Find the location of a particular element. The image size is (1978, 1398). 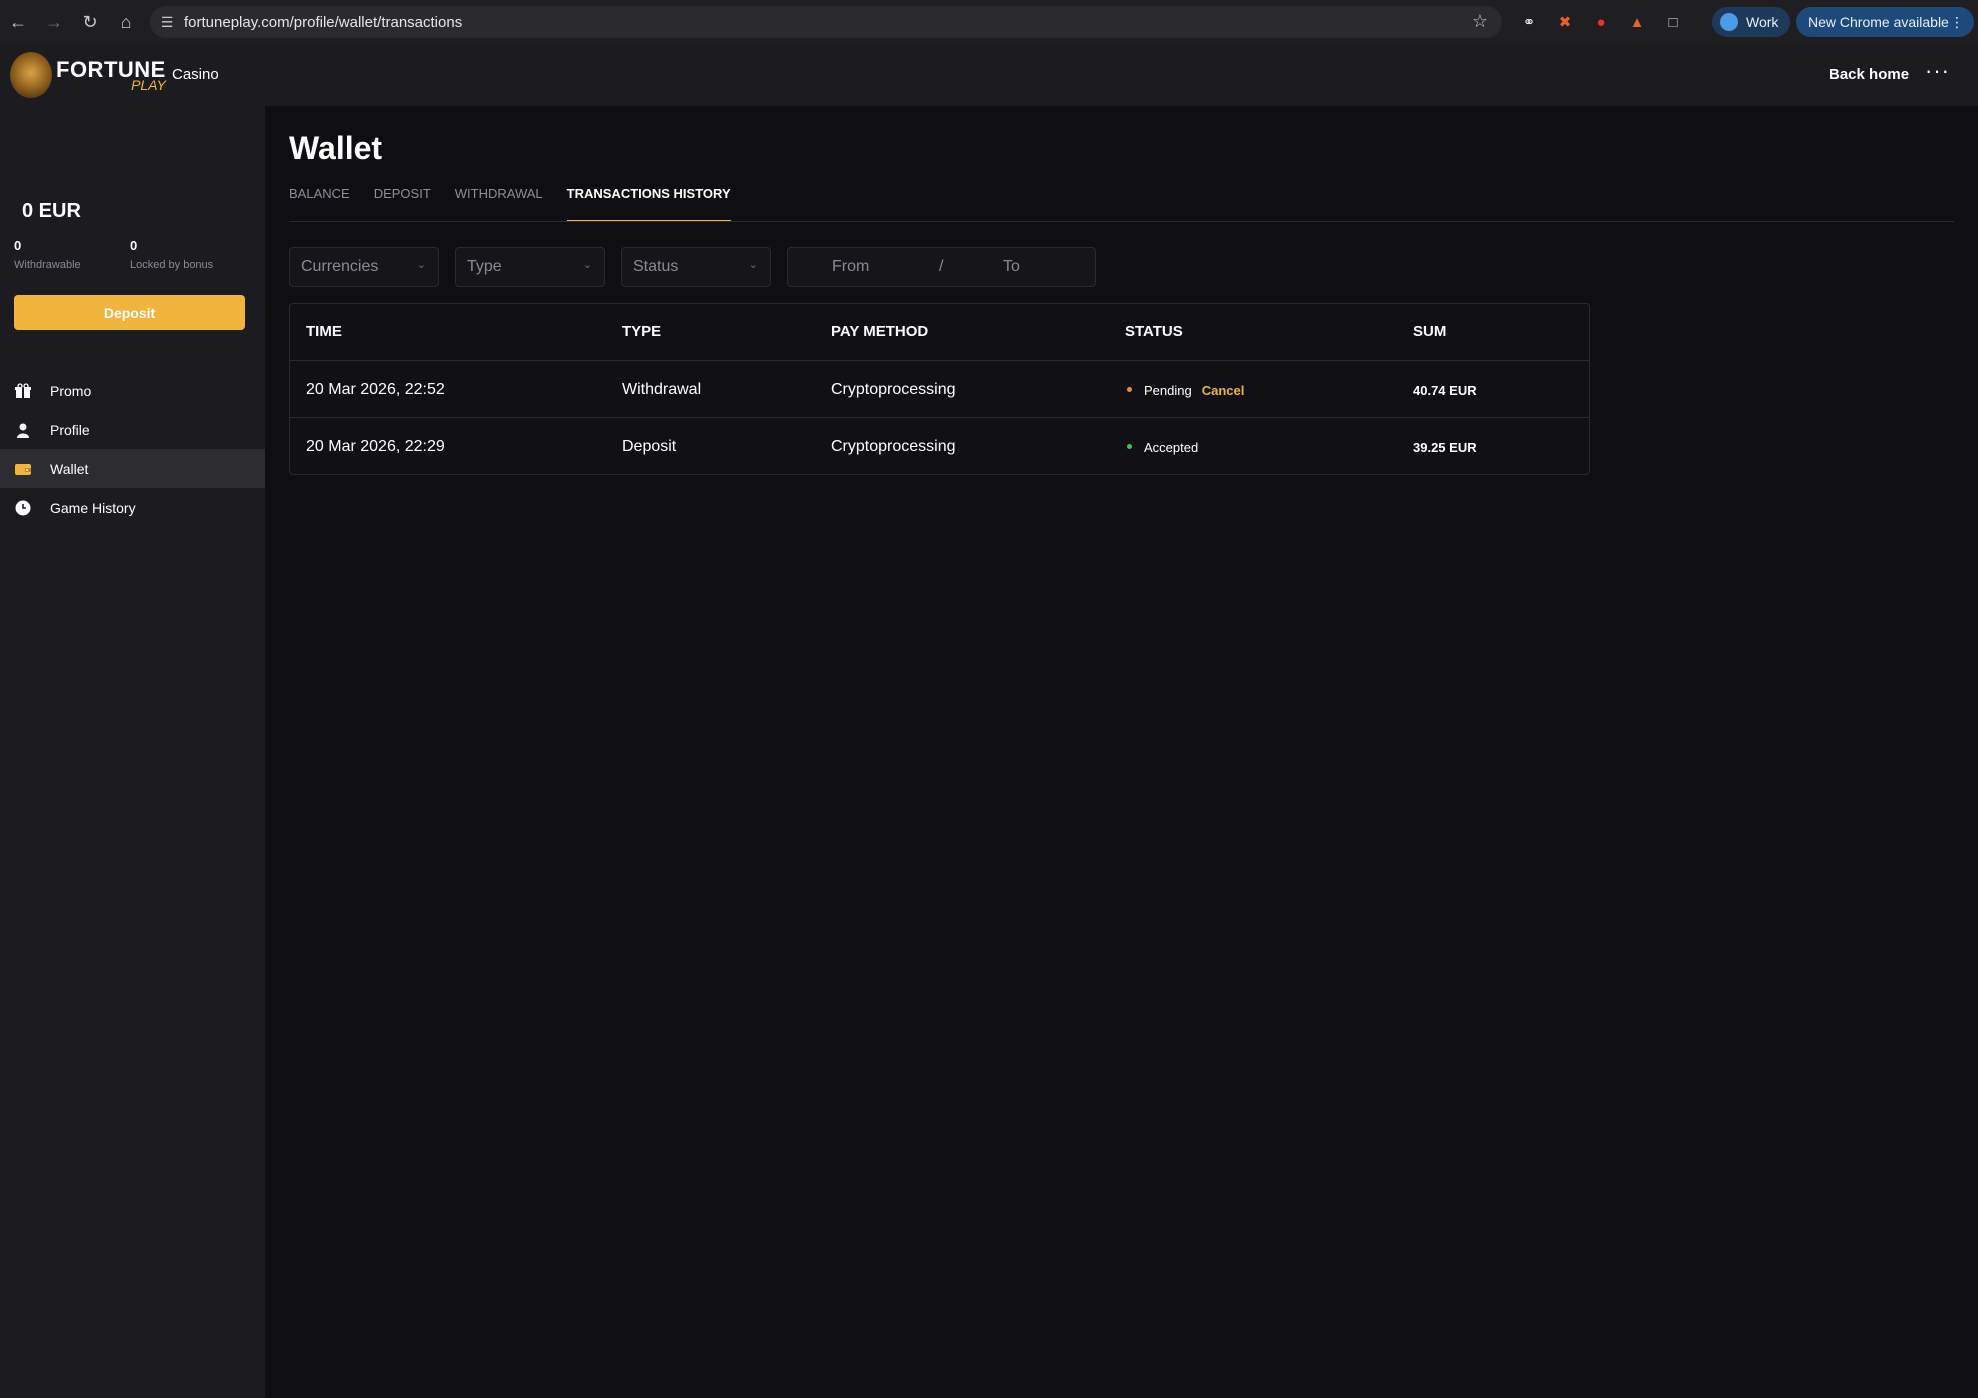

home-icon: ⌂ is located at coordinates (126, 22).